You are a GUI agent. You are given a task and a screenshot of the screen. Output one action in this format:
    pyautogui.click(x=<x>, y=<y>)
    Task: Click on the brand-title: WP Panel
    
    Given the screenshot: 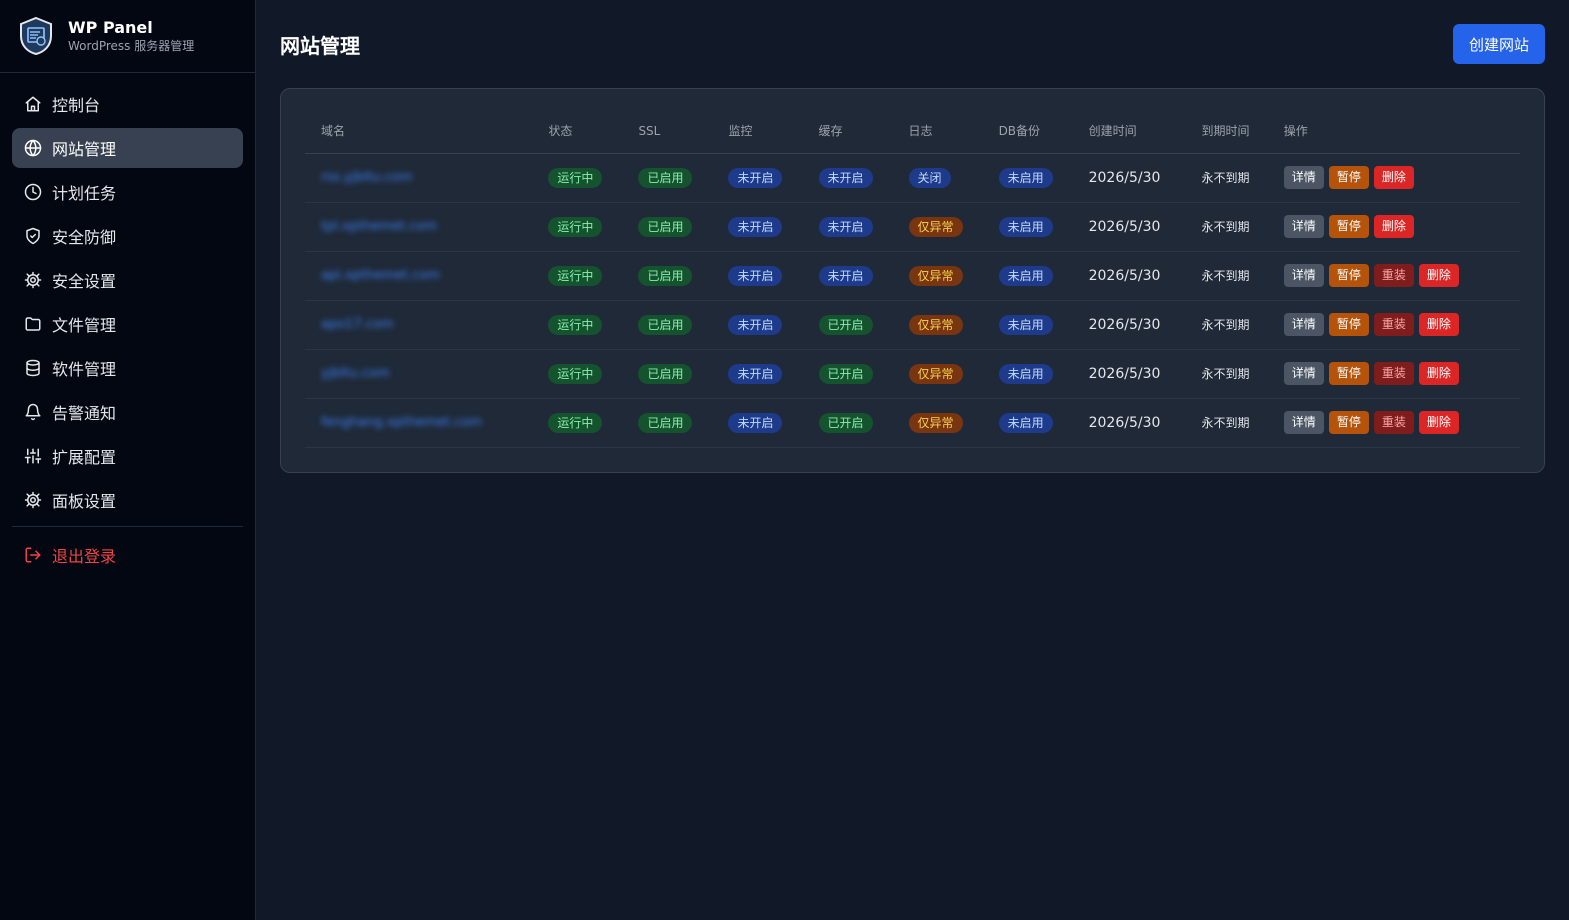 What is the action you would take?
    pyautogui.click(x=110, y=27)
    